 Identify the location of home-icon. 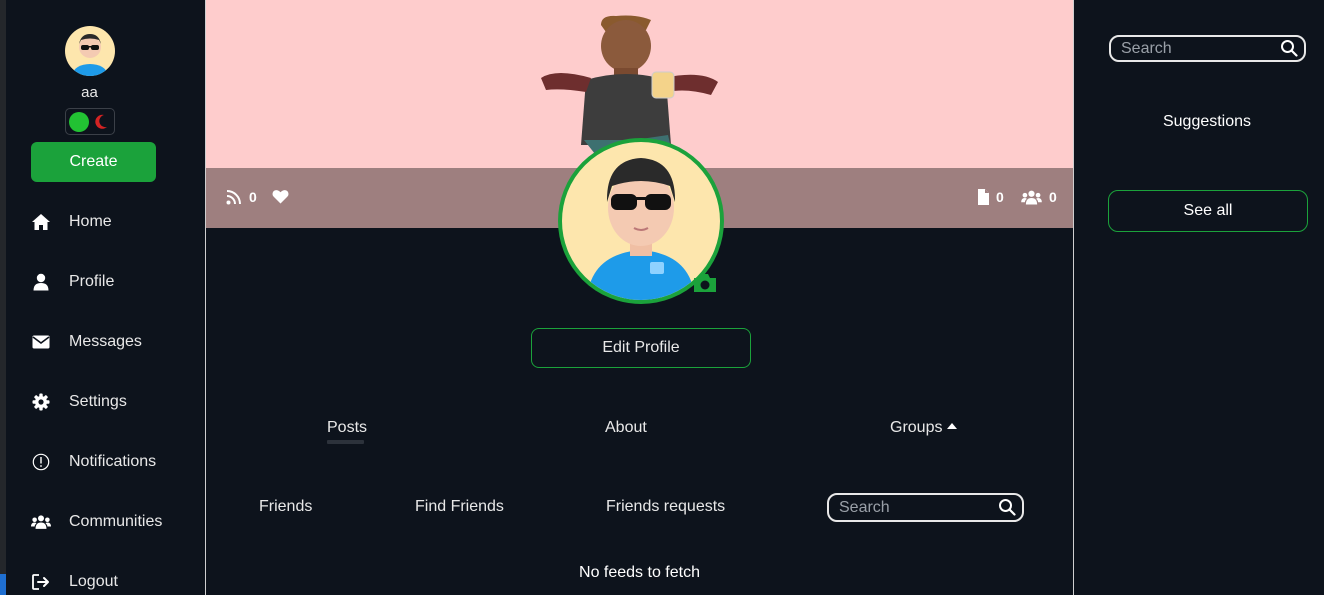
(41, 222).